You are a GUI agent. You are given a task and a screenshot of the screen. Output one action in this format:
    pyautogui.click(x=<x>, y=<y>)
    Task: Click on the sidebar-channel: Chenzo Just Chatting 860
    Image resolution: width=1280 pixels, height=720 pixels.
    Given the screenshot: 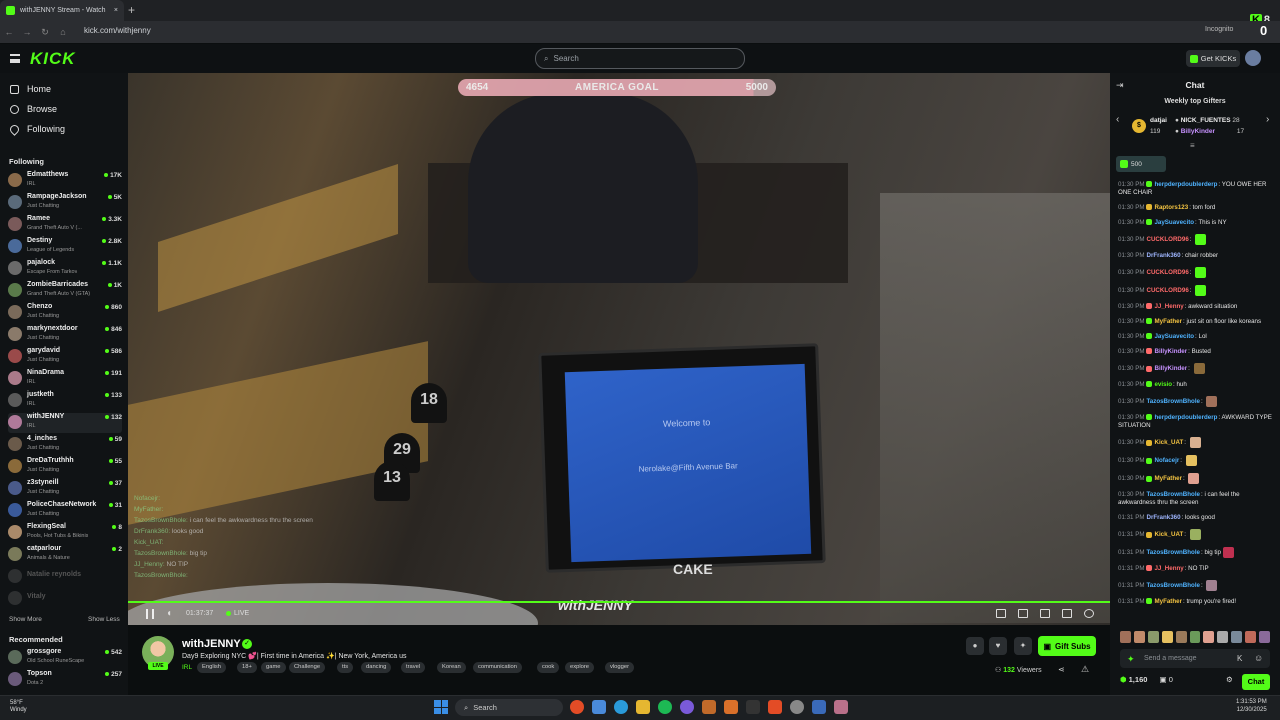 What is the action you would take?
    pyautogui.click(x=65, y=313)
    